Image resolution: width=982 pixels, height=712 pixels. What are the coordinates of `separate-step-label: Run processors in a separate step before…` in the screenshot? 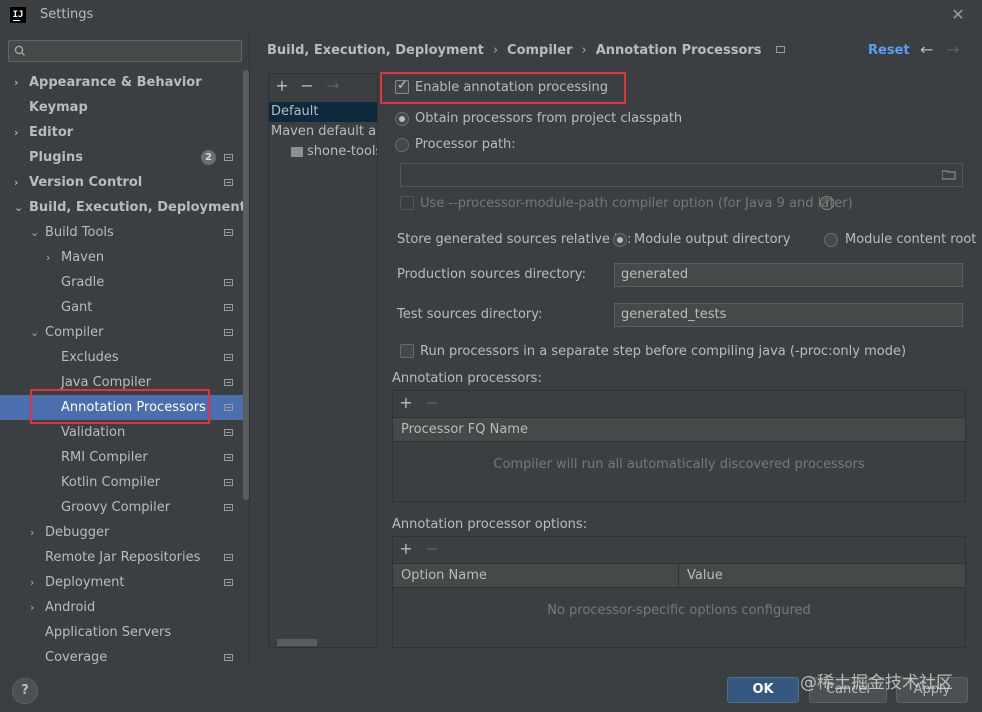 It's located at (663, 351).